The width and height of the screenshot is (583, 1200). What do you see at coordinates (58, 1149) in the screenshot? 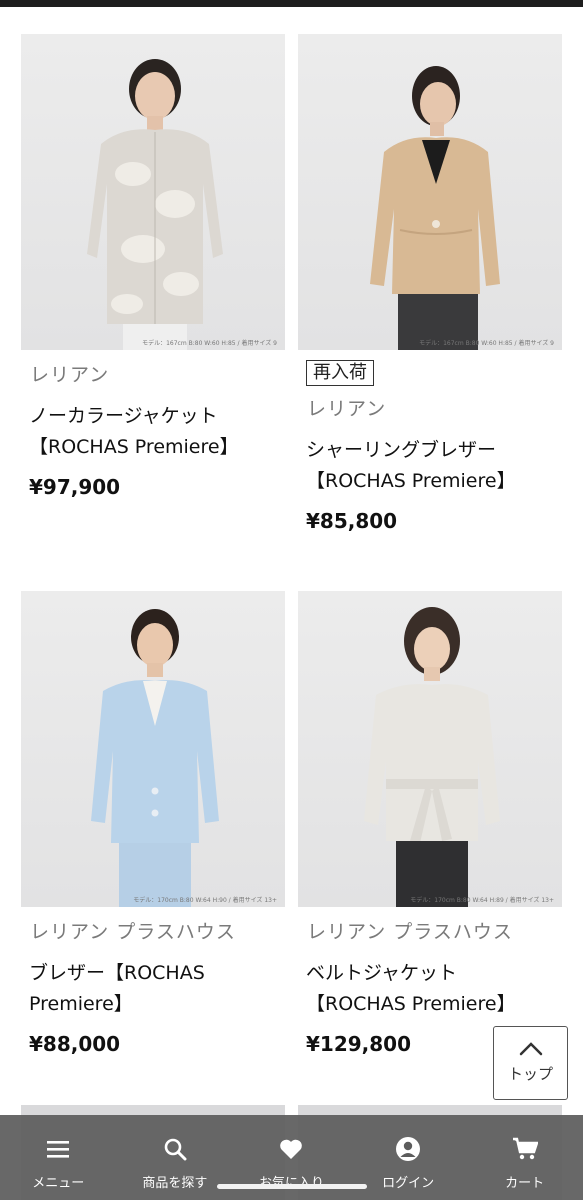
I see `menu-icon` at bounding box center [58, 1149].